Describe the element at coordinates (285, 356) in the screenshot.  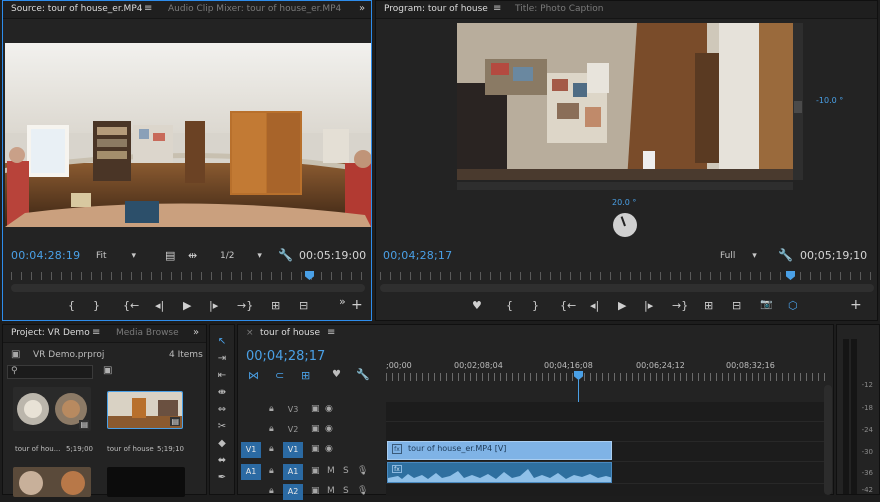
I see `timeline-timecode: 00;04;28;17` at that location.